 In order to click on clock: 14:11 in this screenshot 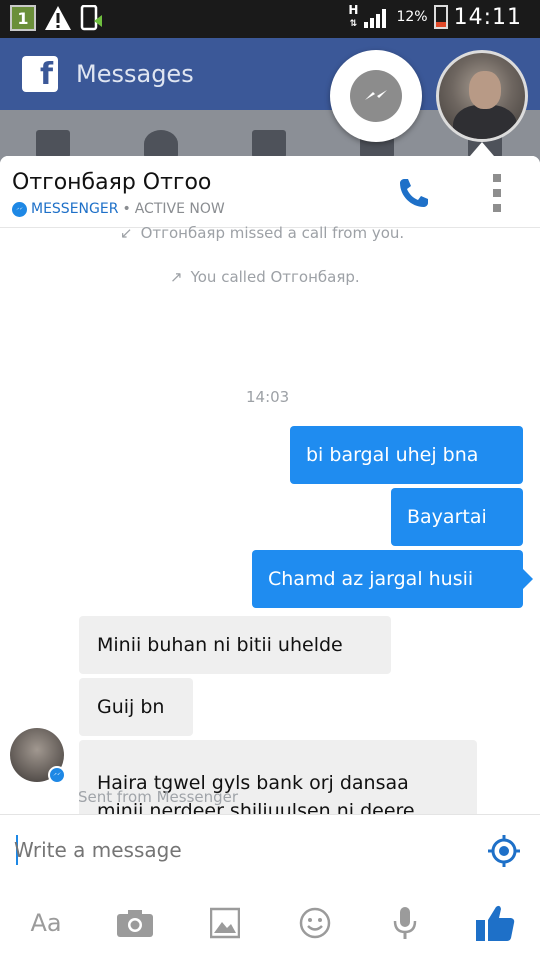, I will do `click(487, 17)`.